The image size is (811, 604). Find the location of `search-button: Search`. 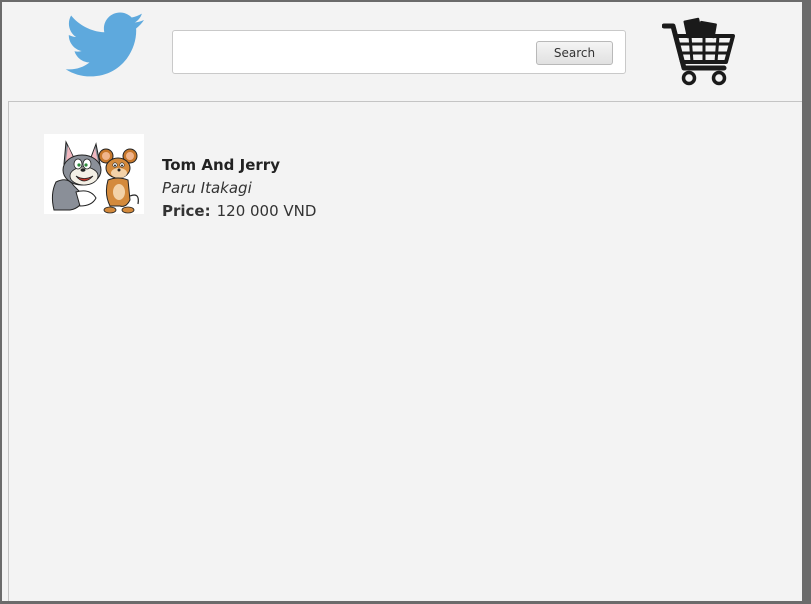

search-button: Search is located at coordinates (574, 53).